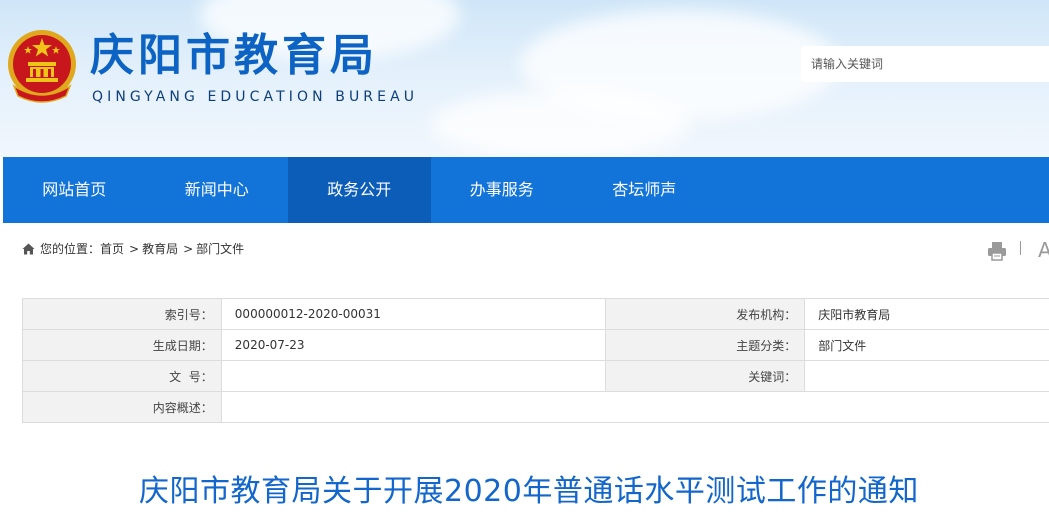 This screenshot has height=521, width=1049. I want to click on category-label: 主题分类：, so click(705, 345).